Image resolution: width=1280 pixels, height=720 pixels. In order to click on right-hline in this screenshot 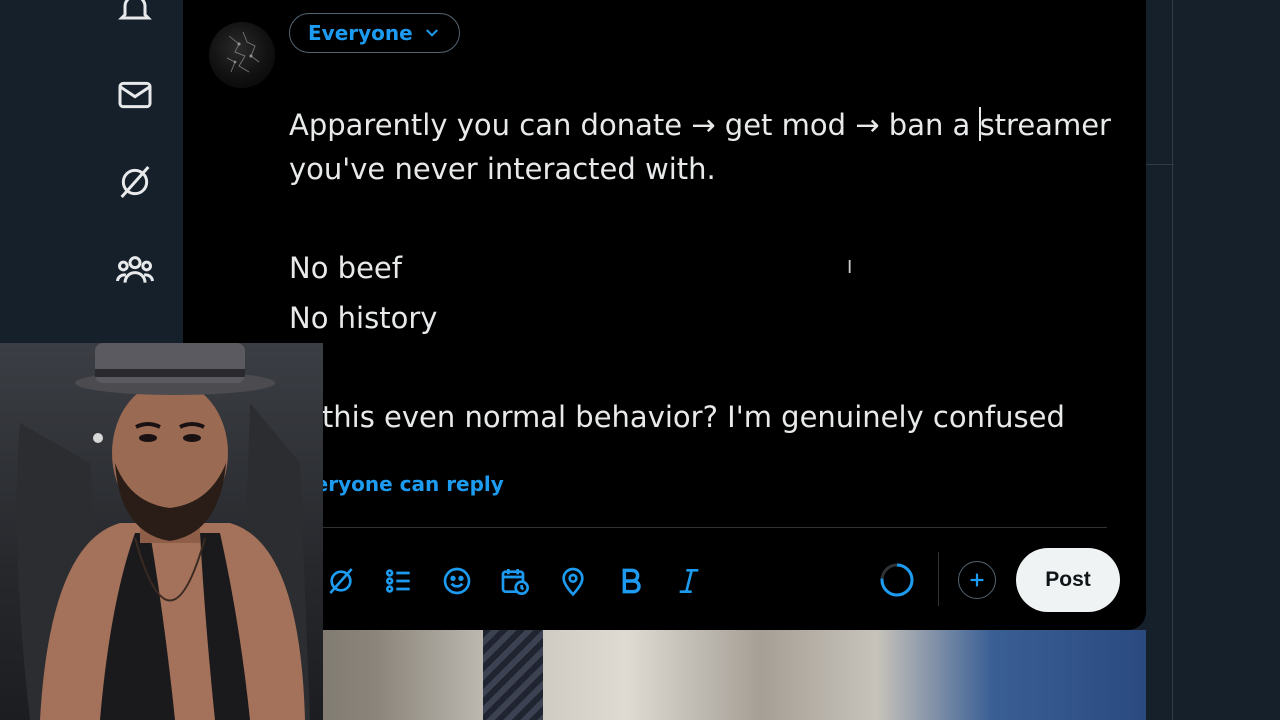, I will do `click(1160, 164)`.